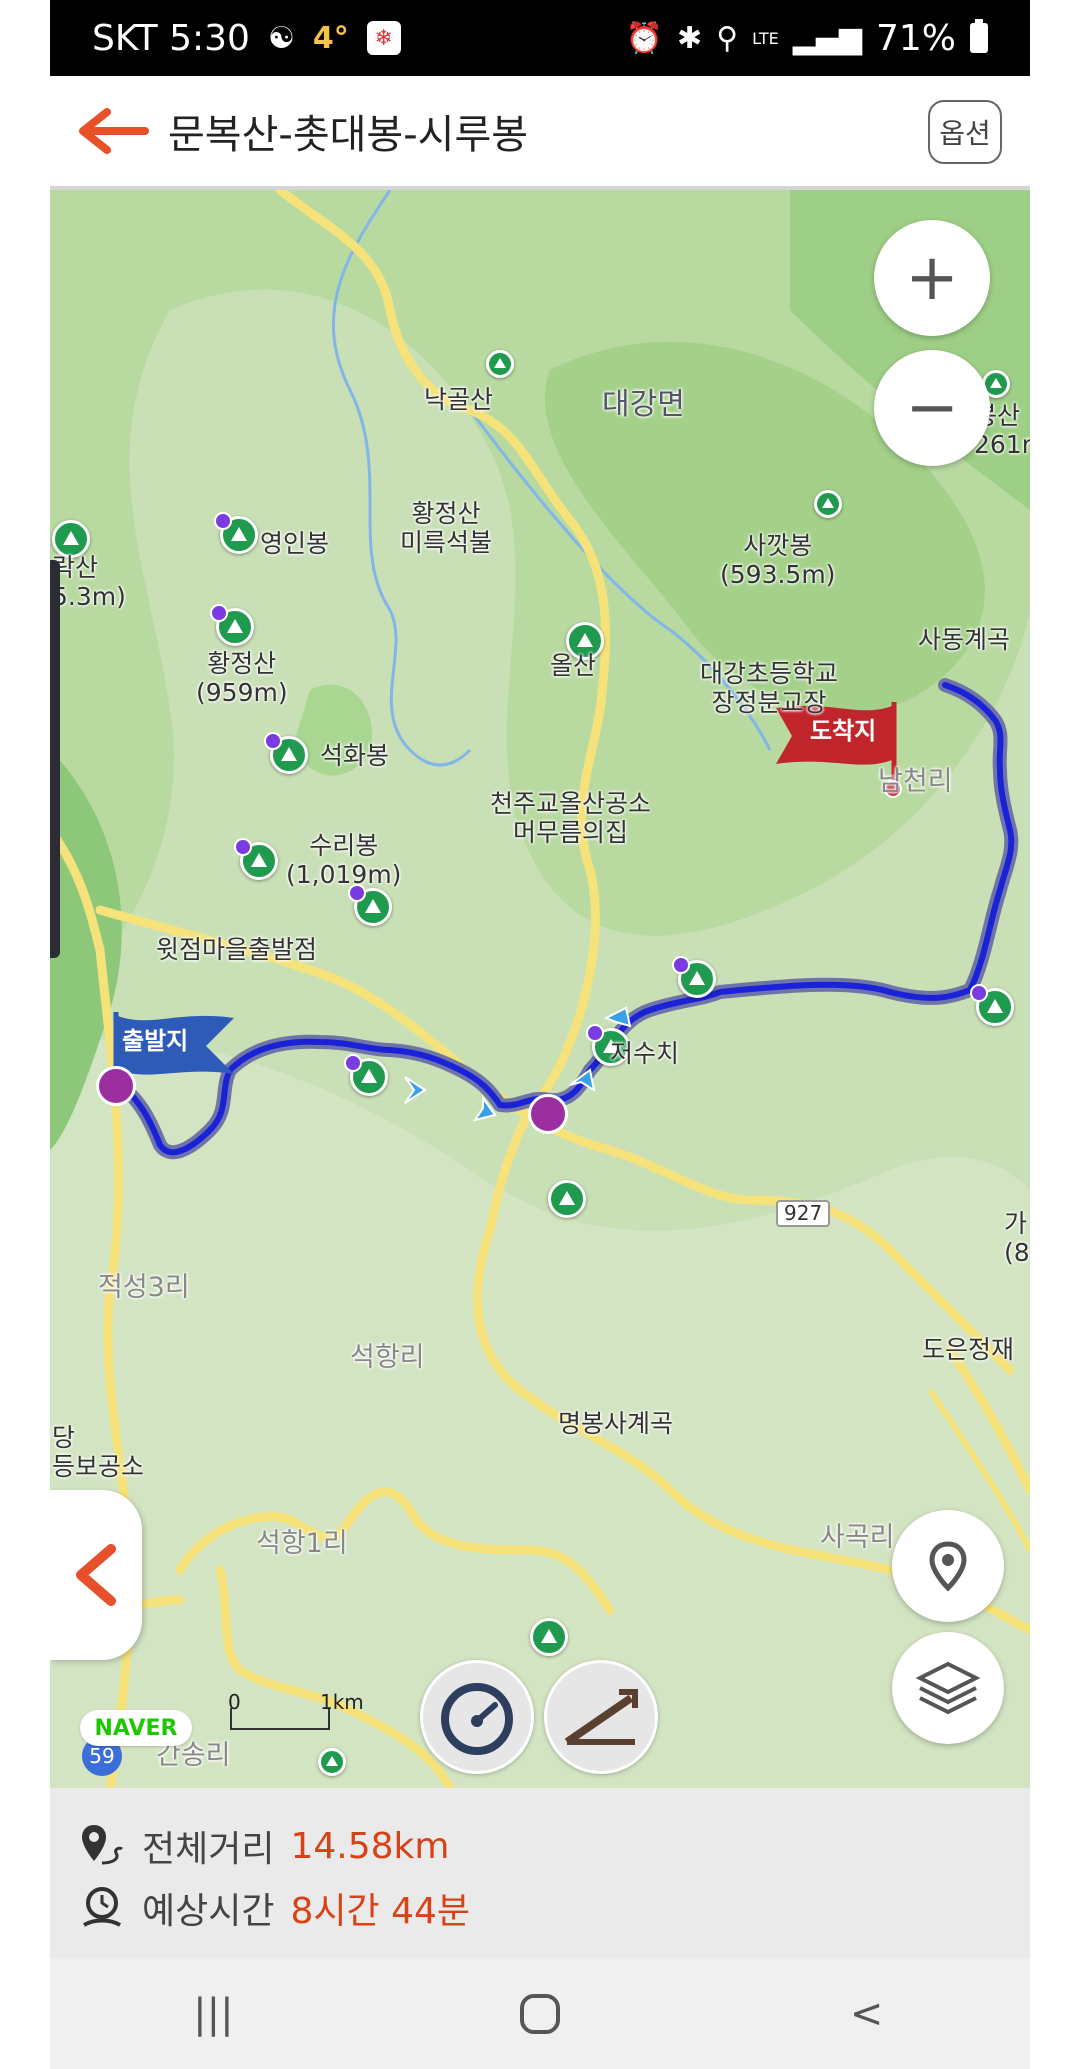  What do you see at coordinates (616, 1423) in the screenshot?
I see `map-label: 명봉사계곡` at bounding box center [616, 1423].